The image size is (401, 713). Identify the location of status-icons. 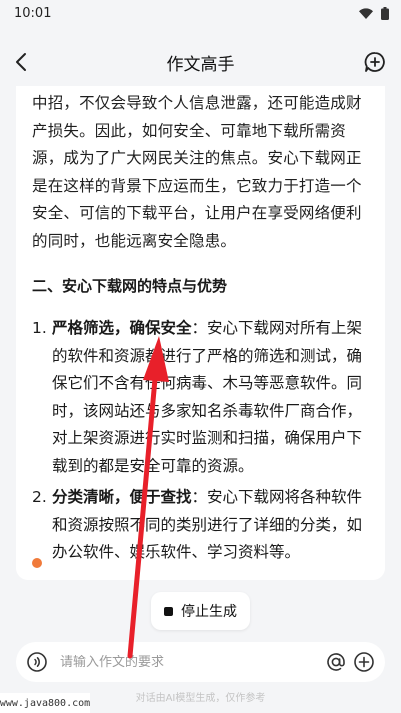
(374, 13).